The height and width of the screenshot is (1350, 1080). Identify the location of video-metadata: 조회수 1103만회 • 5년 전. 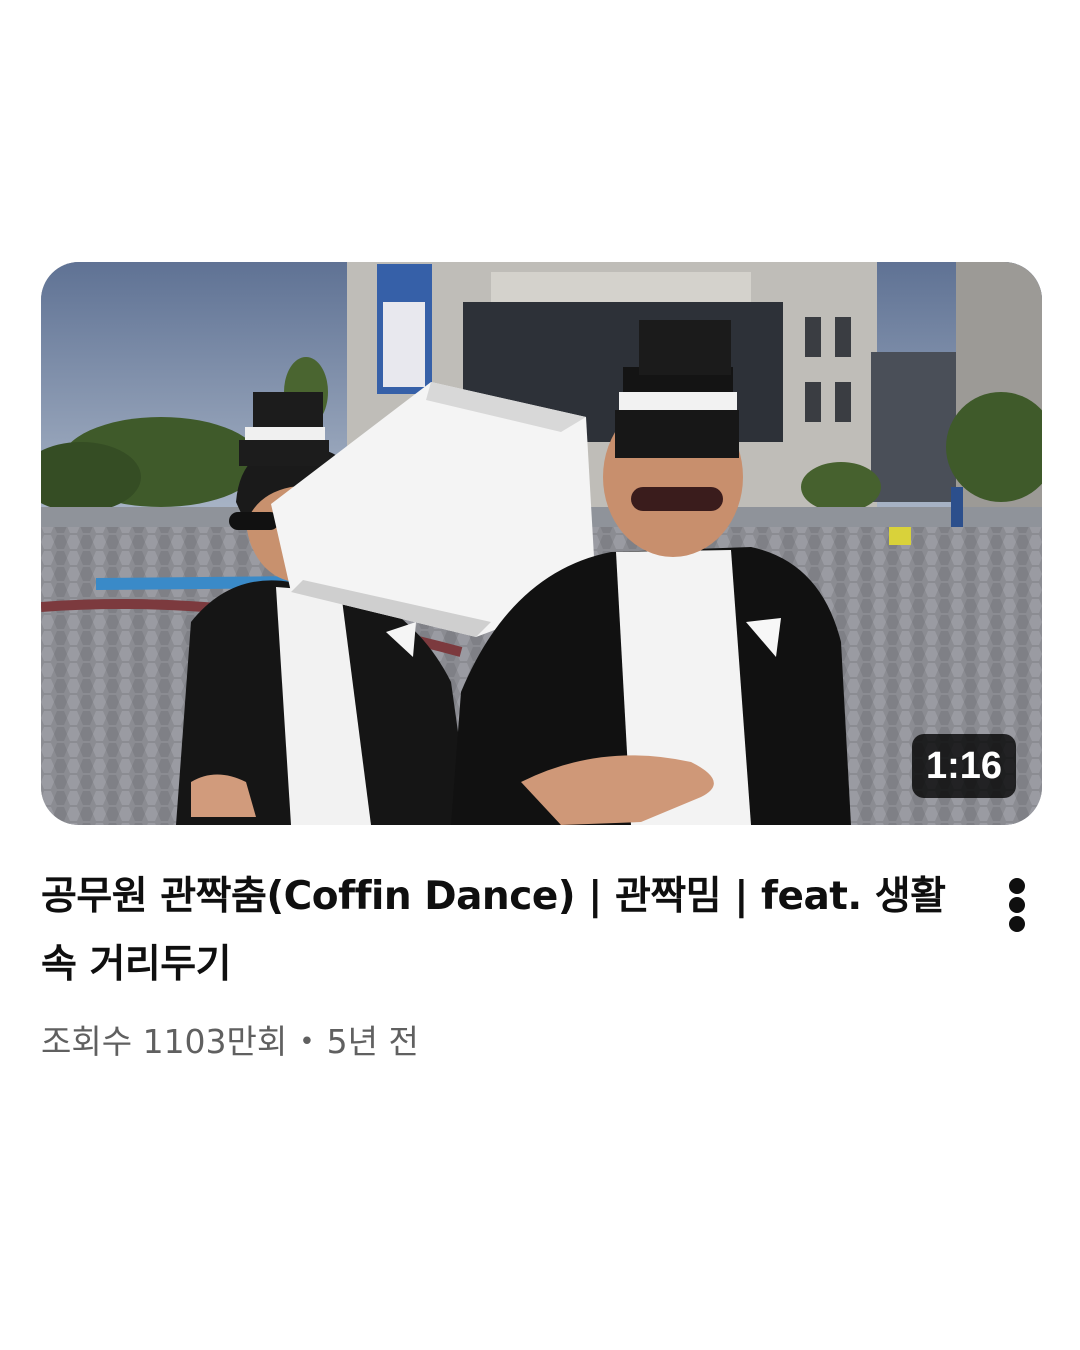
(230, 1042).